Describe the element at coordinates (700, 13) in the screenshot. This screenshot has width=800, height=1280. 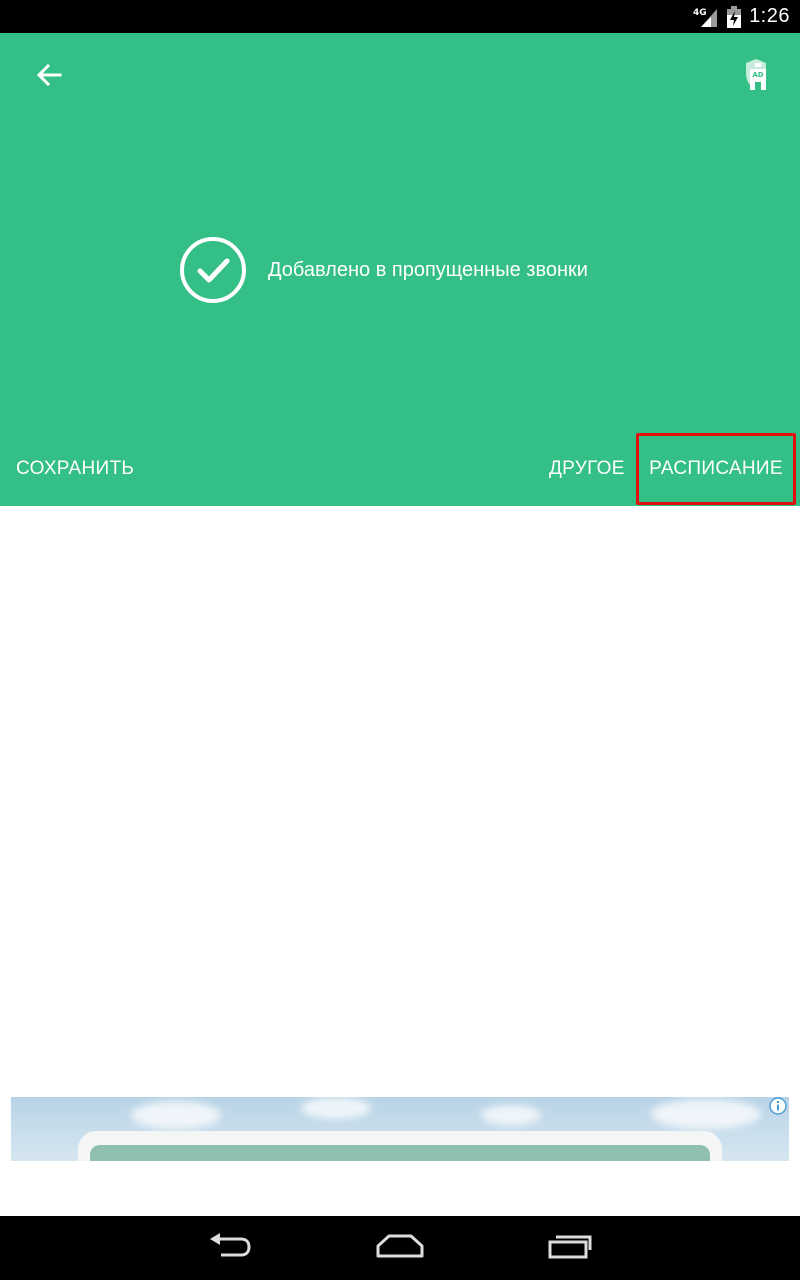
I see `network-type-label: 4G` at that location.